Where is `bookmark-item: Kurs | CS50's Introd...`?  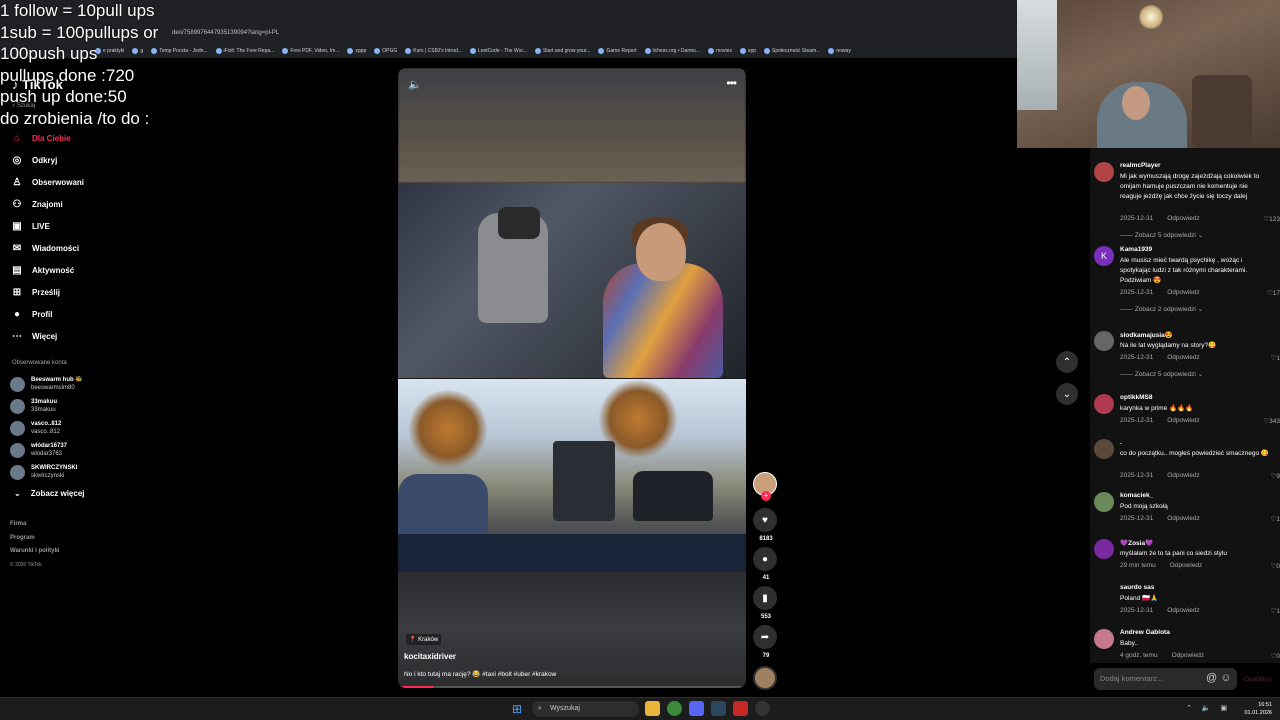
bookmark-item: Kurs | CS50's Introd... is located at coordinates (433, 50).